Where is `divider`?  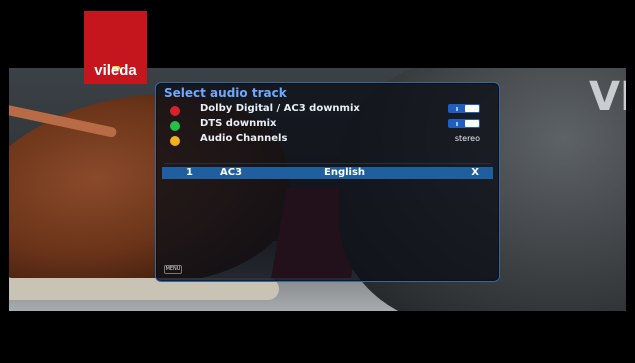
divider is located at coordinates (327, 163).